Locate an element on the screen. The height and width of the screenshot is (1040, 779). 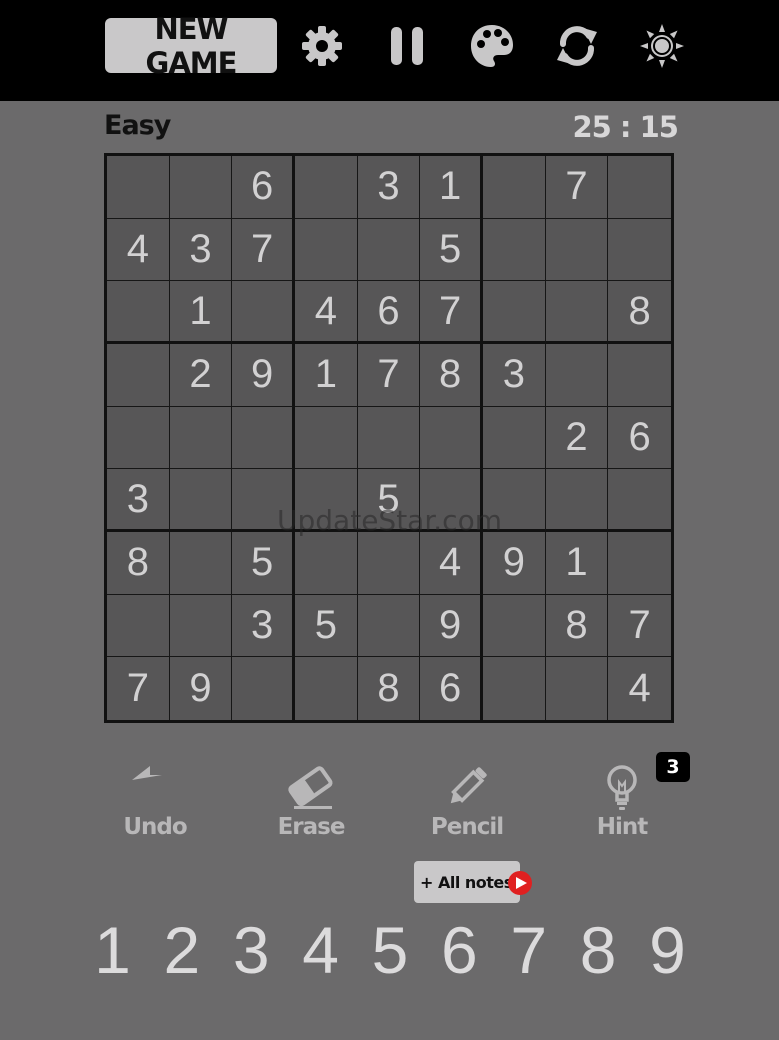
palette-icon is located at coordinates (492, 46).